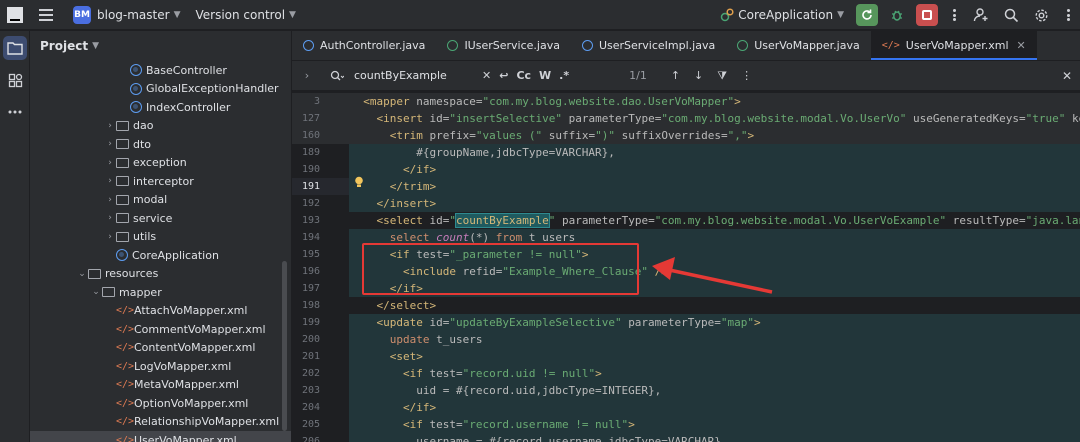  Describe the element at coordinates (160, 436) in the screenshot. I see `tree-item: </> UserVoMapper.xml` at that location.